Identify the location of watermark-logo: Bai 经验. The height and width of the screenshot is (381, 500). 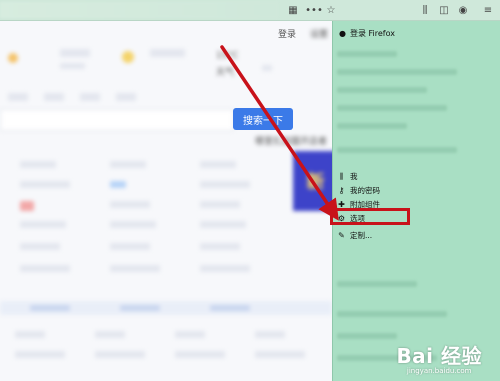
(439, 356).